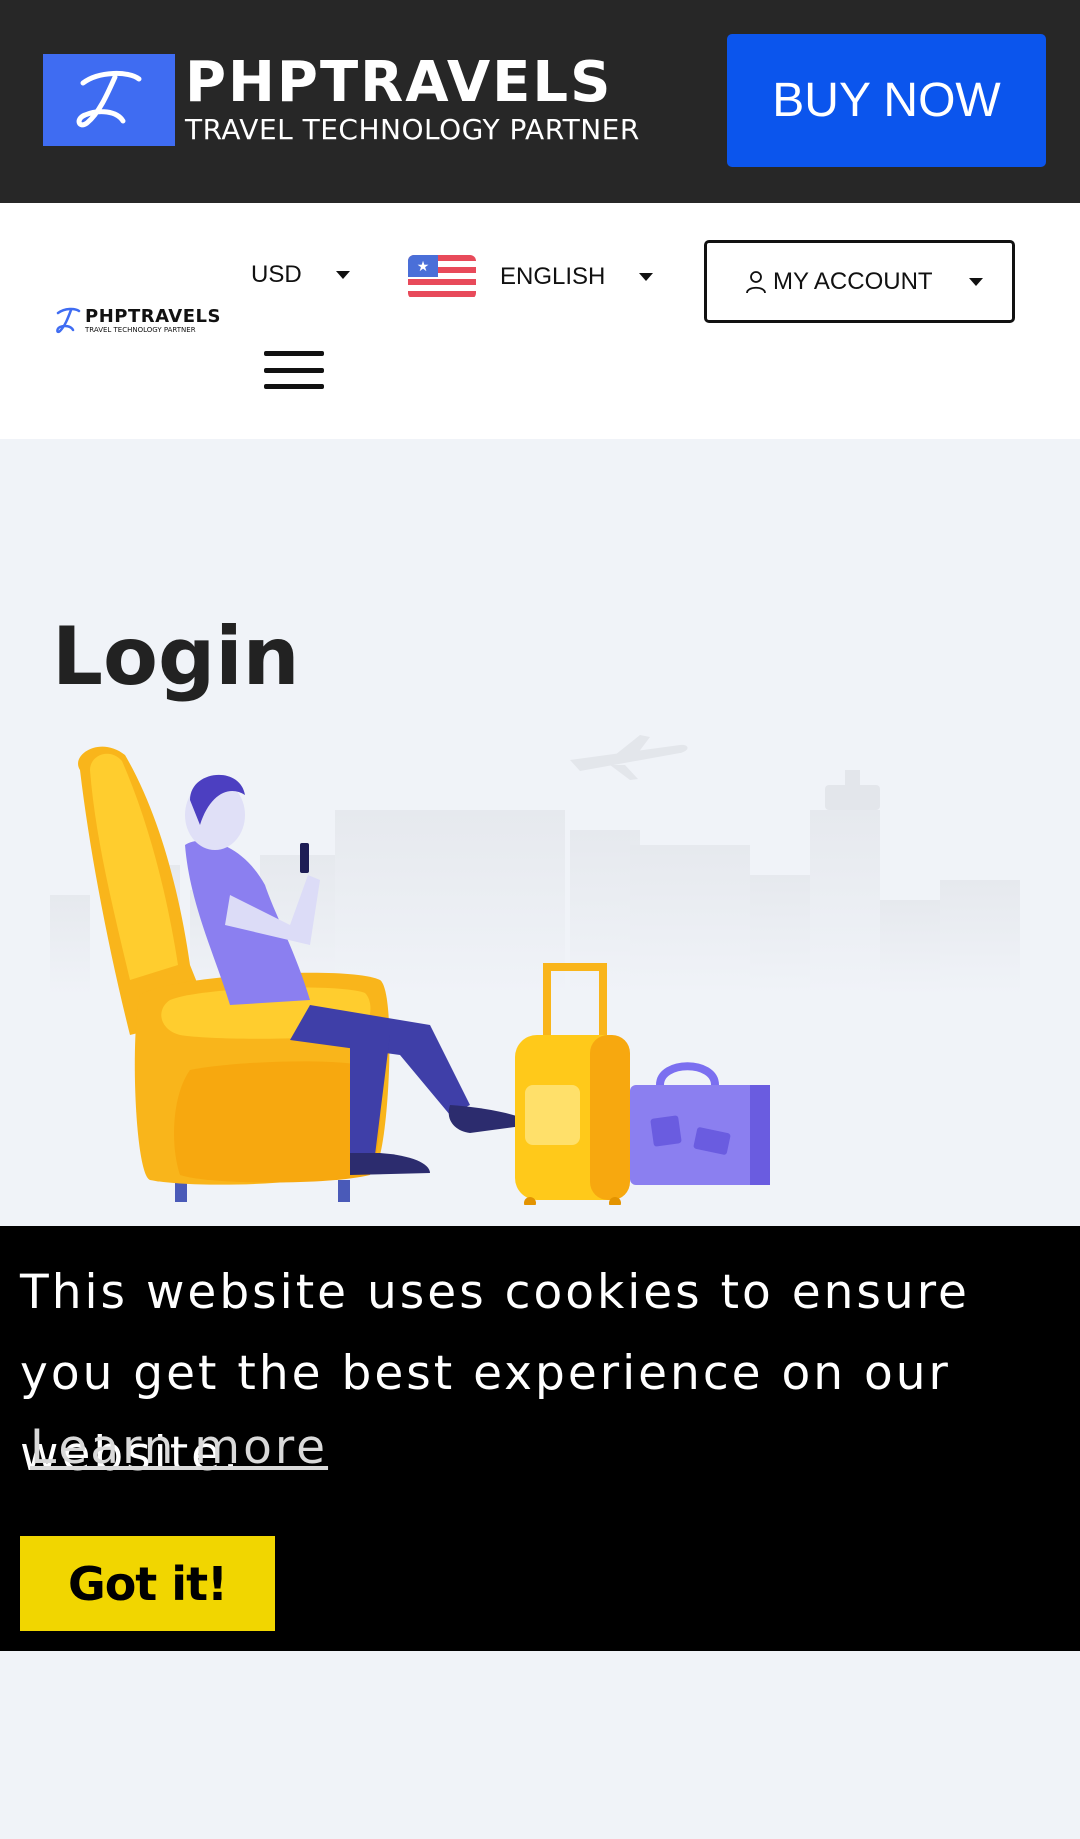 The width and height of the screenshot is (1080, 1839). I want to click on page-title: Login, so click(176, 656).